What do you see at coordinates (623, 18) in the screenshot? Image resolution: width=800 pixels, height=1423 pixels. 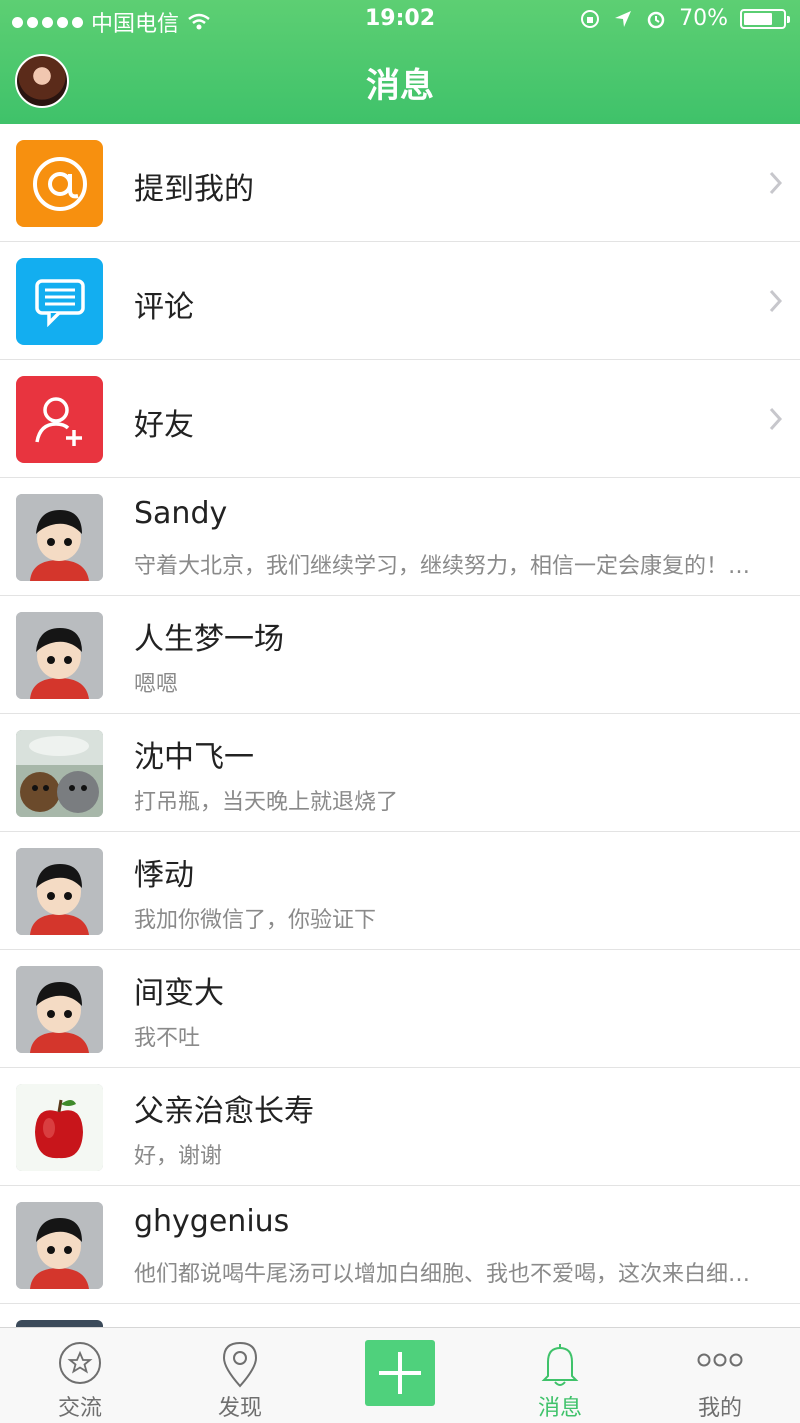 I see `location-arrow-icon` at bounding box center [623, 18].